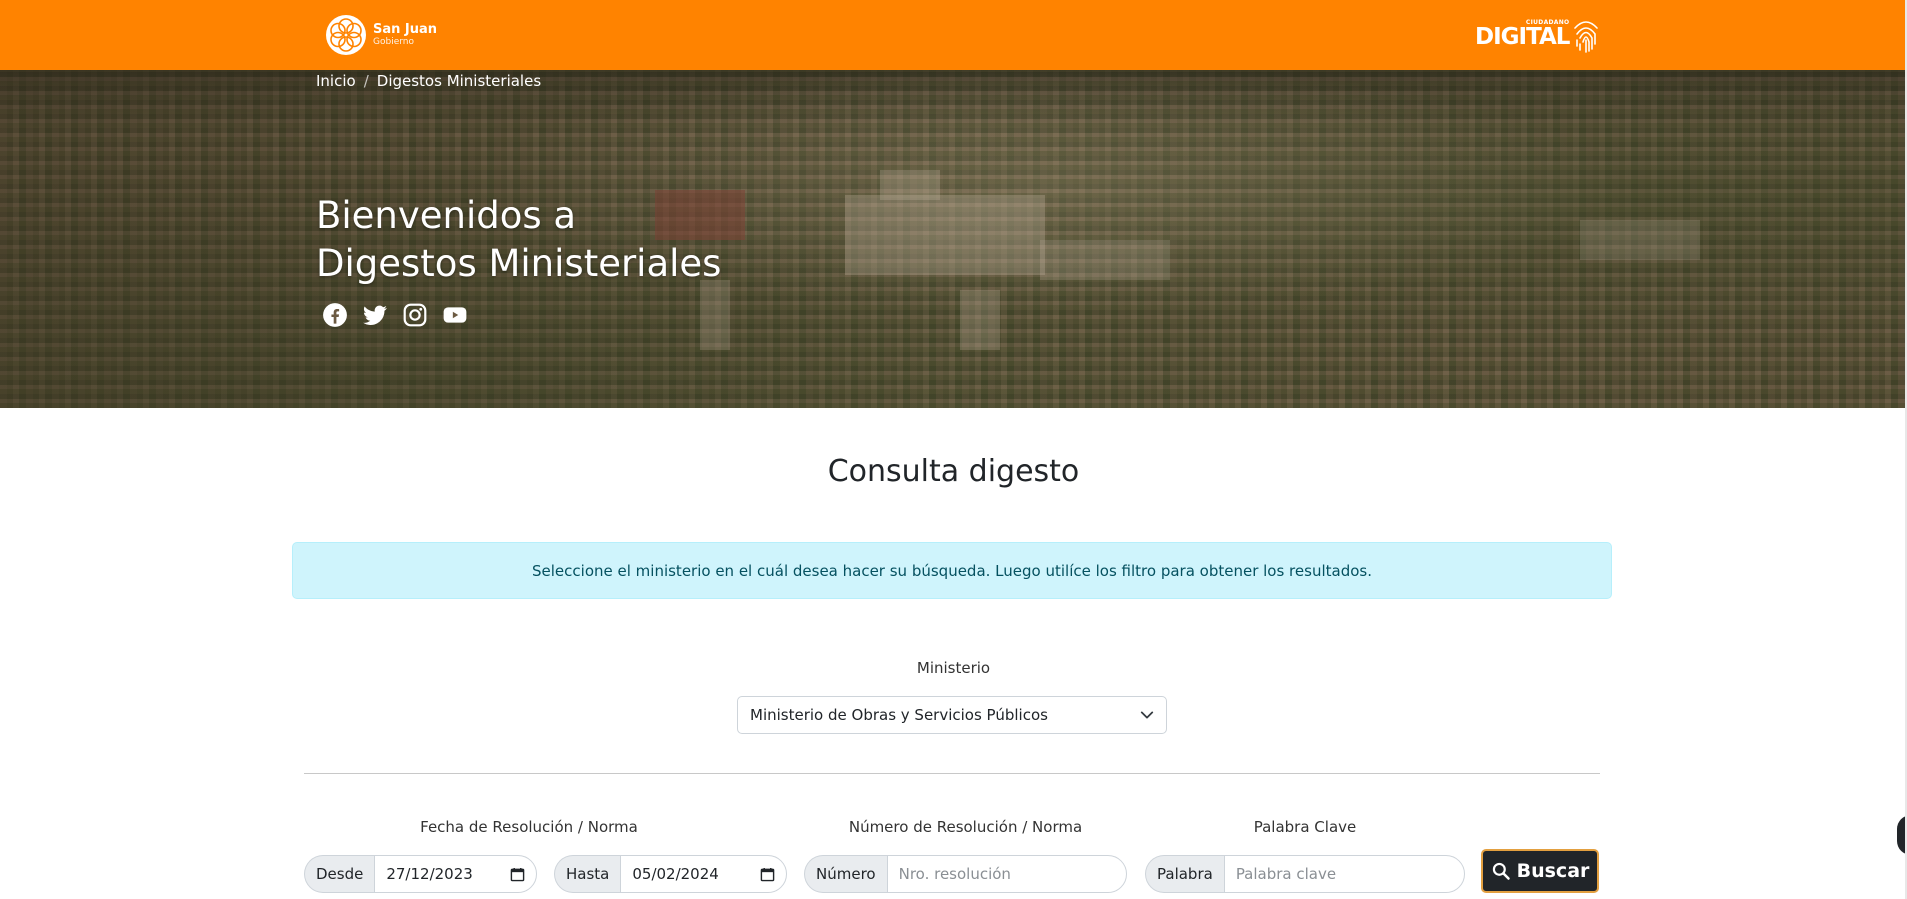  Describe the element at coordinates (395, 315) in the screenshot. I see `social-links` at that location.